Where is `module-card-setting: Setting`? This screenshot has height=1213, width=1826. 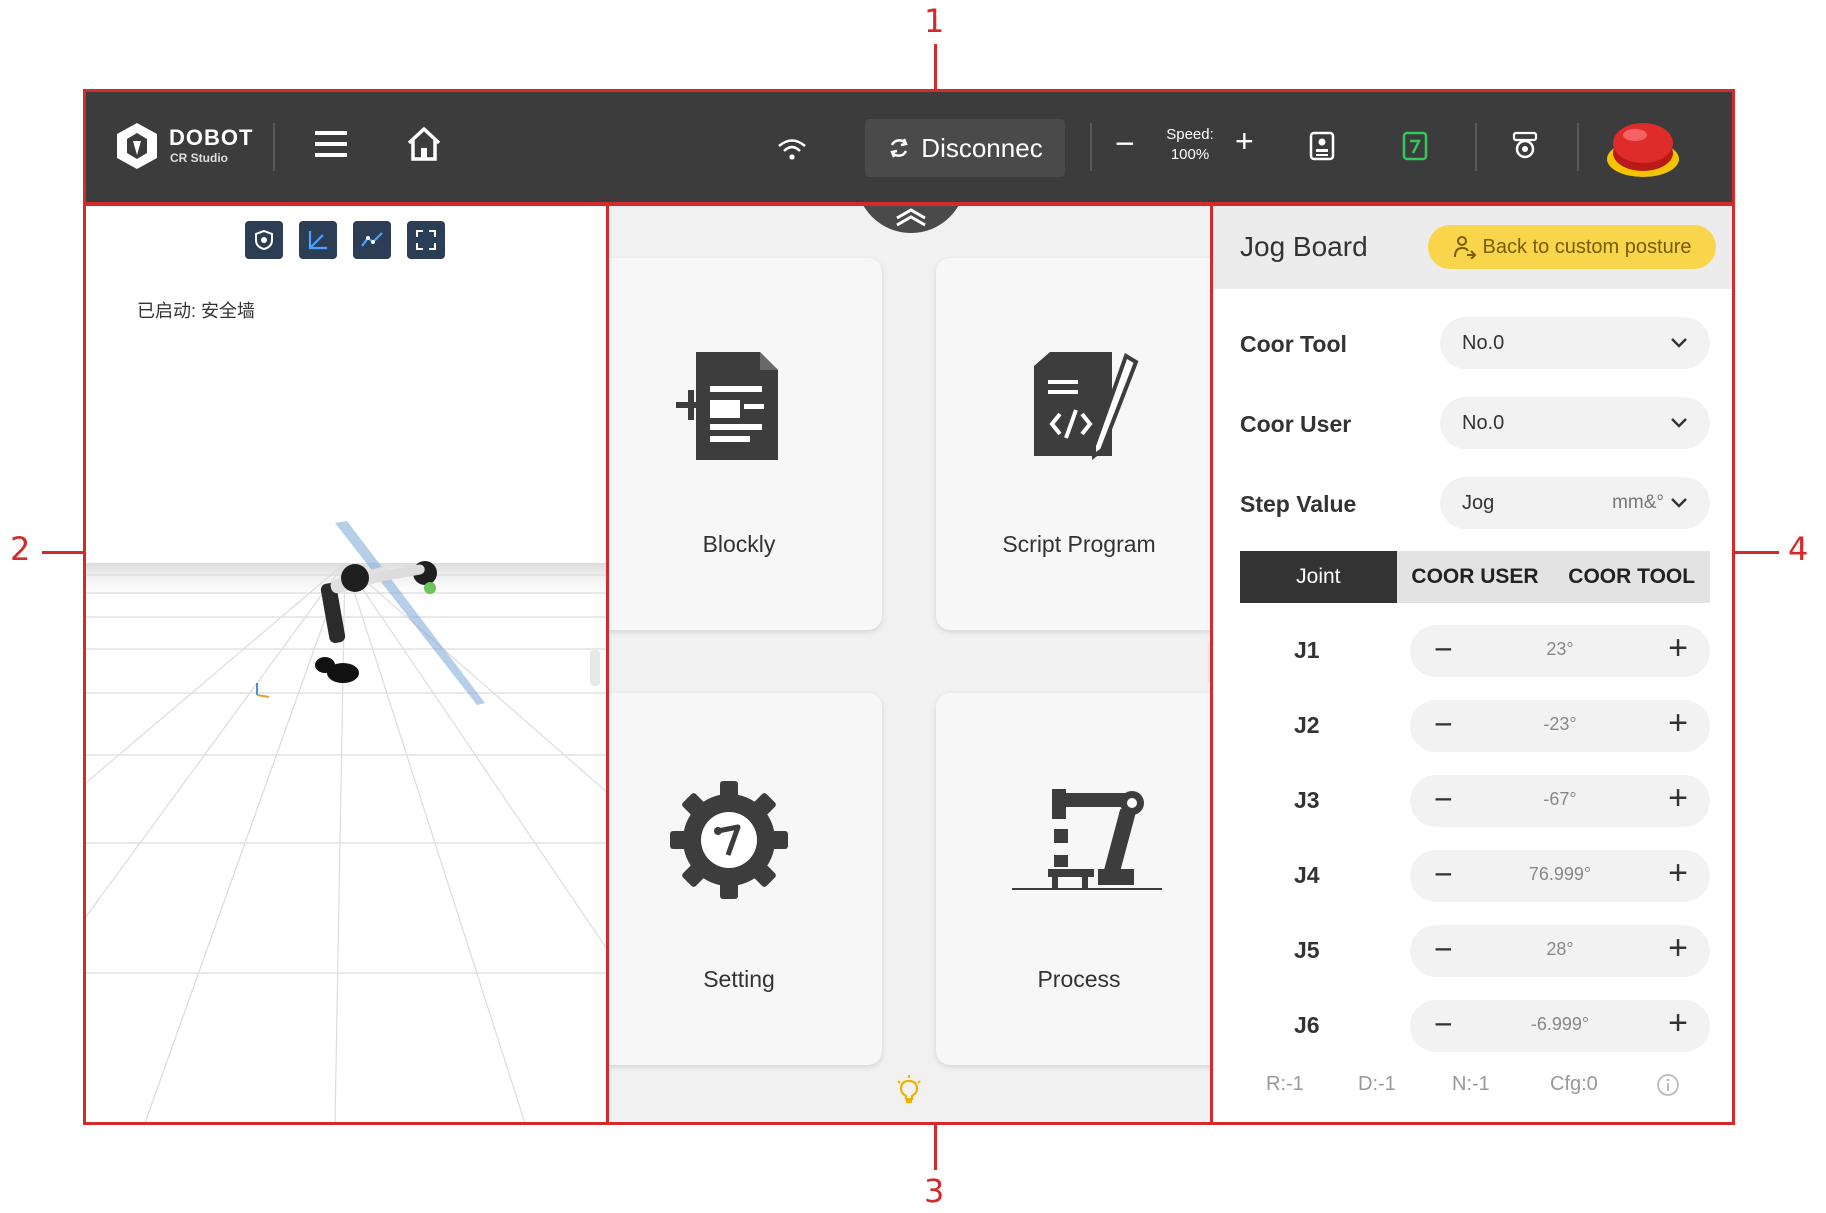
module-card-setting: Setting is located at coordinates (744, 879).